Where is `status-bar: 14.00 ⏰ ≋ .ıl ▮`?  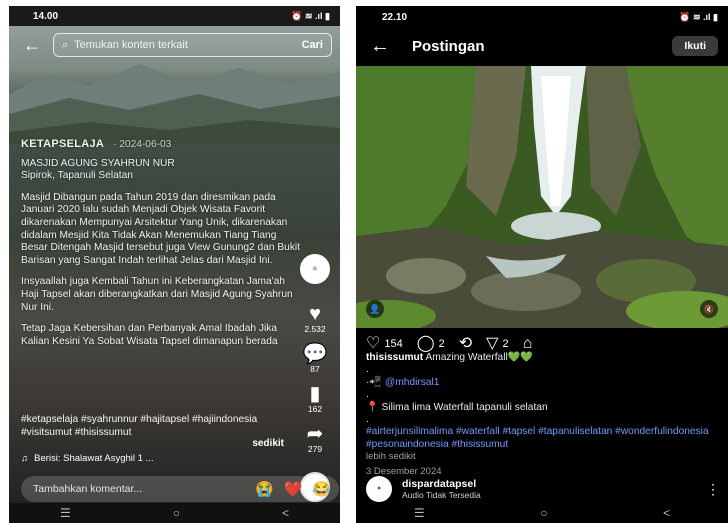
status-bar: 14.00 ⏰ ≋ .ıl ▮ is located at coordinates (174, 16).